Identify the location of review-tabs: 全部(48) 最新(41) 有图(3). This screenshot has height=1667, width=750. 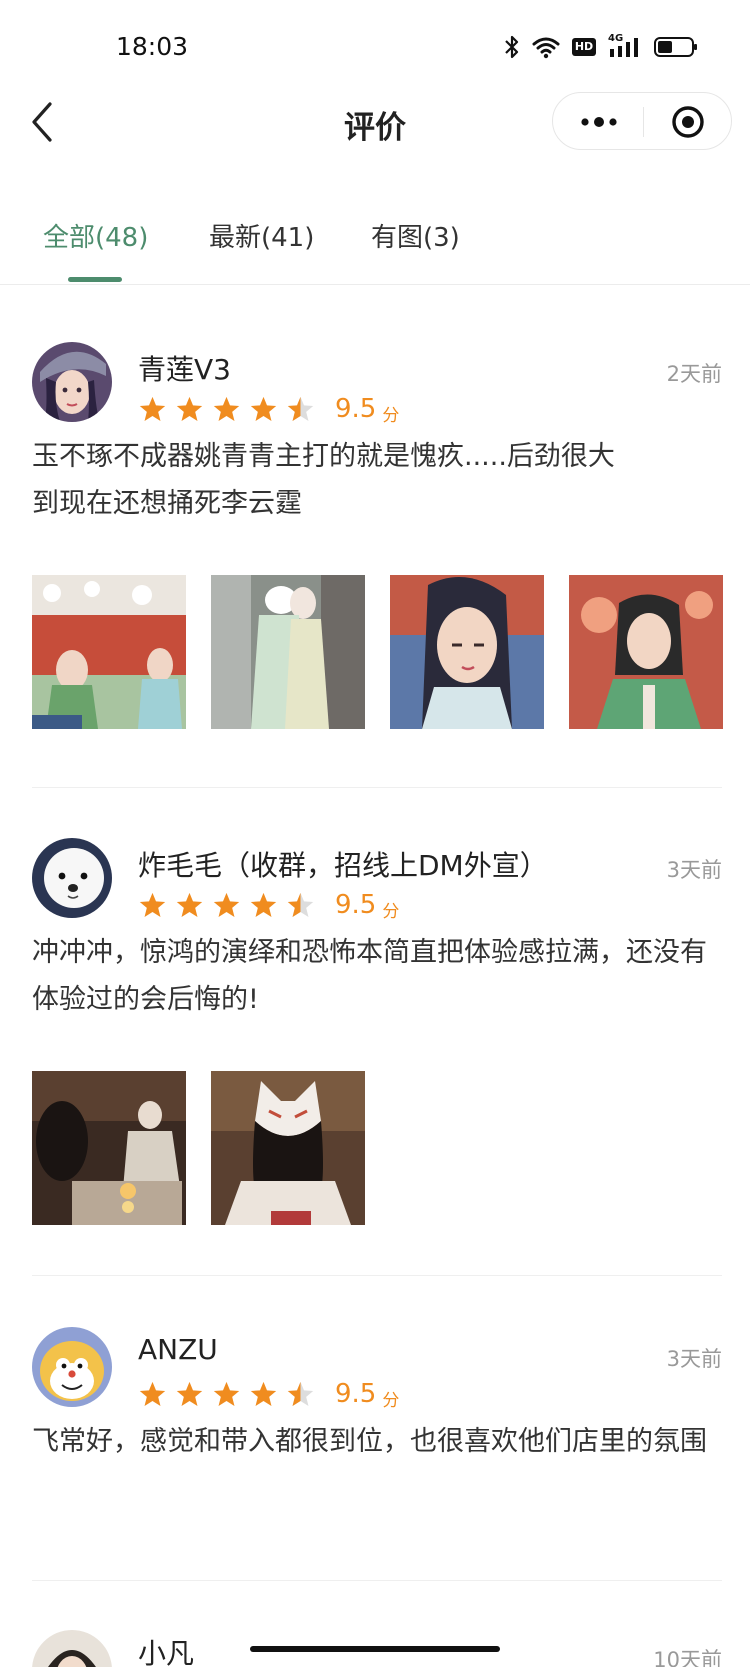
(375, 240).